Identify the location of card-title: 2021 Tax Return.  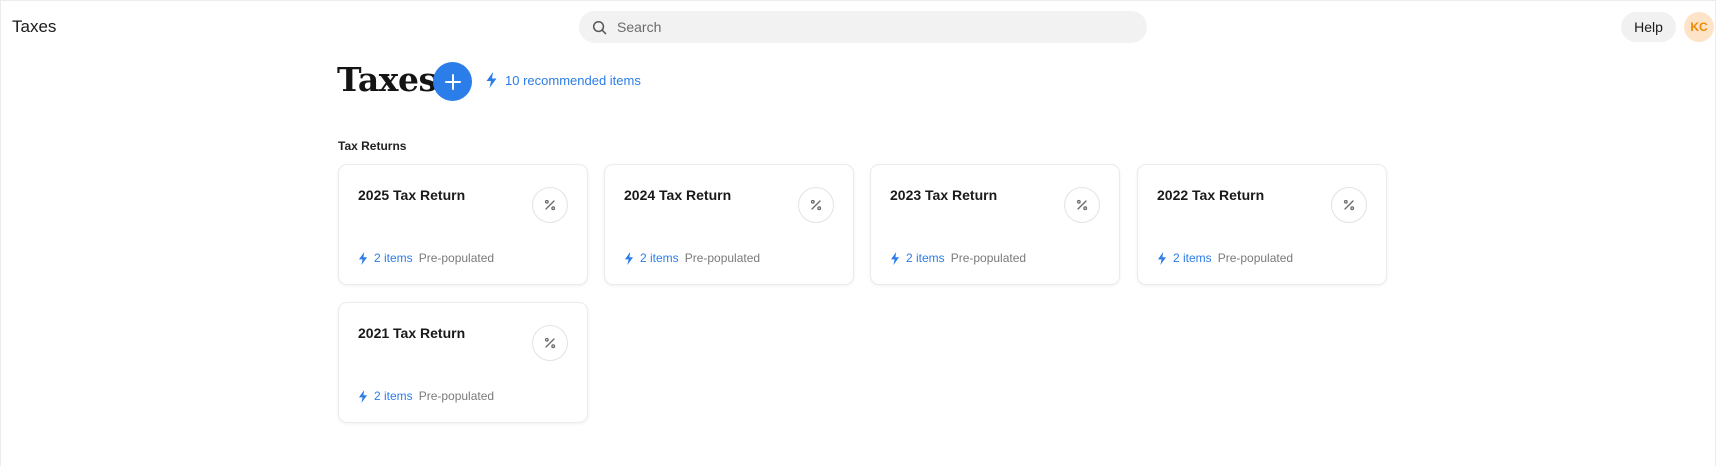
(412, 333).